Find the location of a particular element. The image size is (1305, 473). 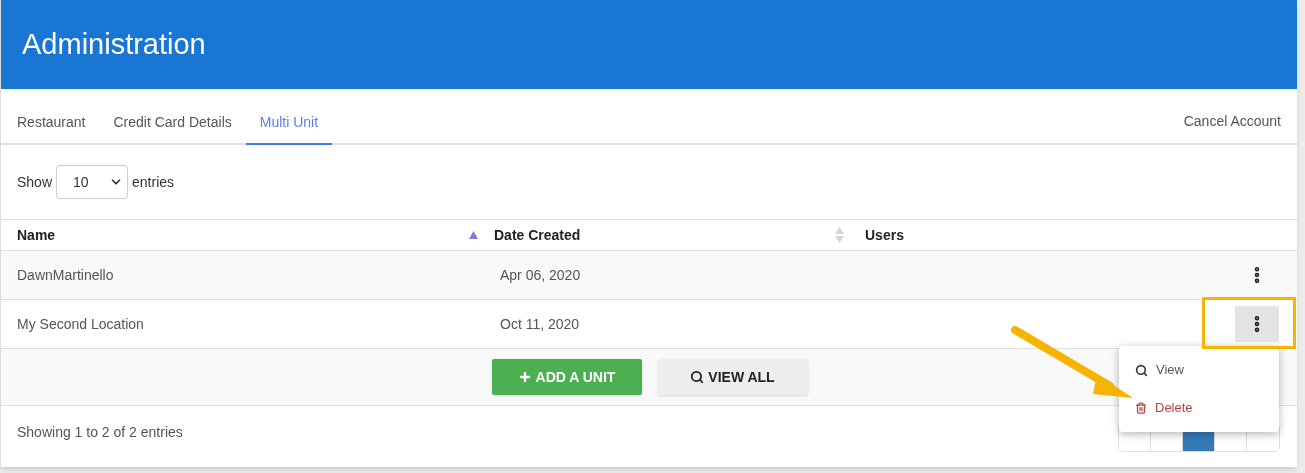

show-label: Show is located at coordinates (35, 182).